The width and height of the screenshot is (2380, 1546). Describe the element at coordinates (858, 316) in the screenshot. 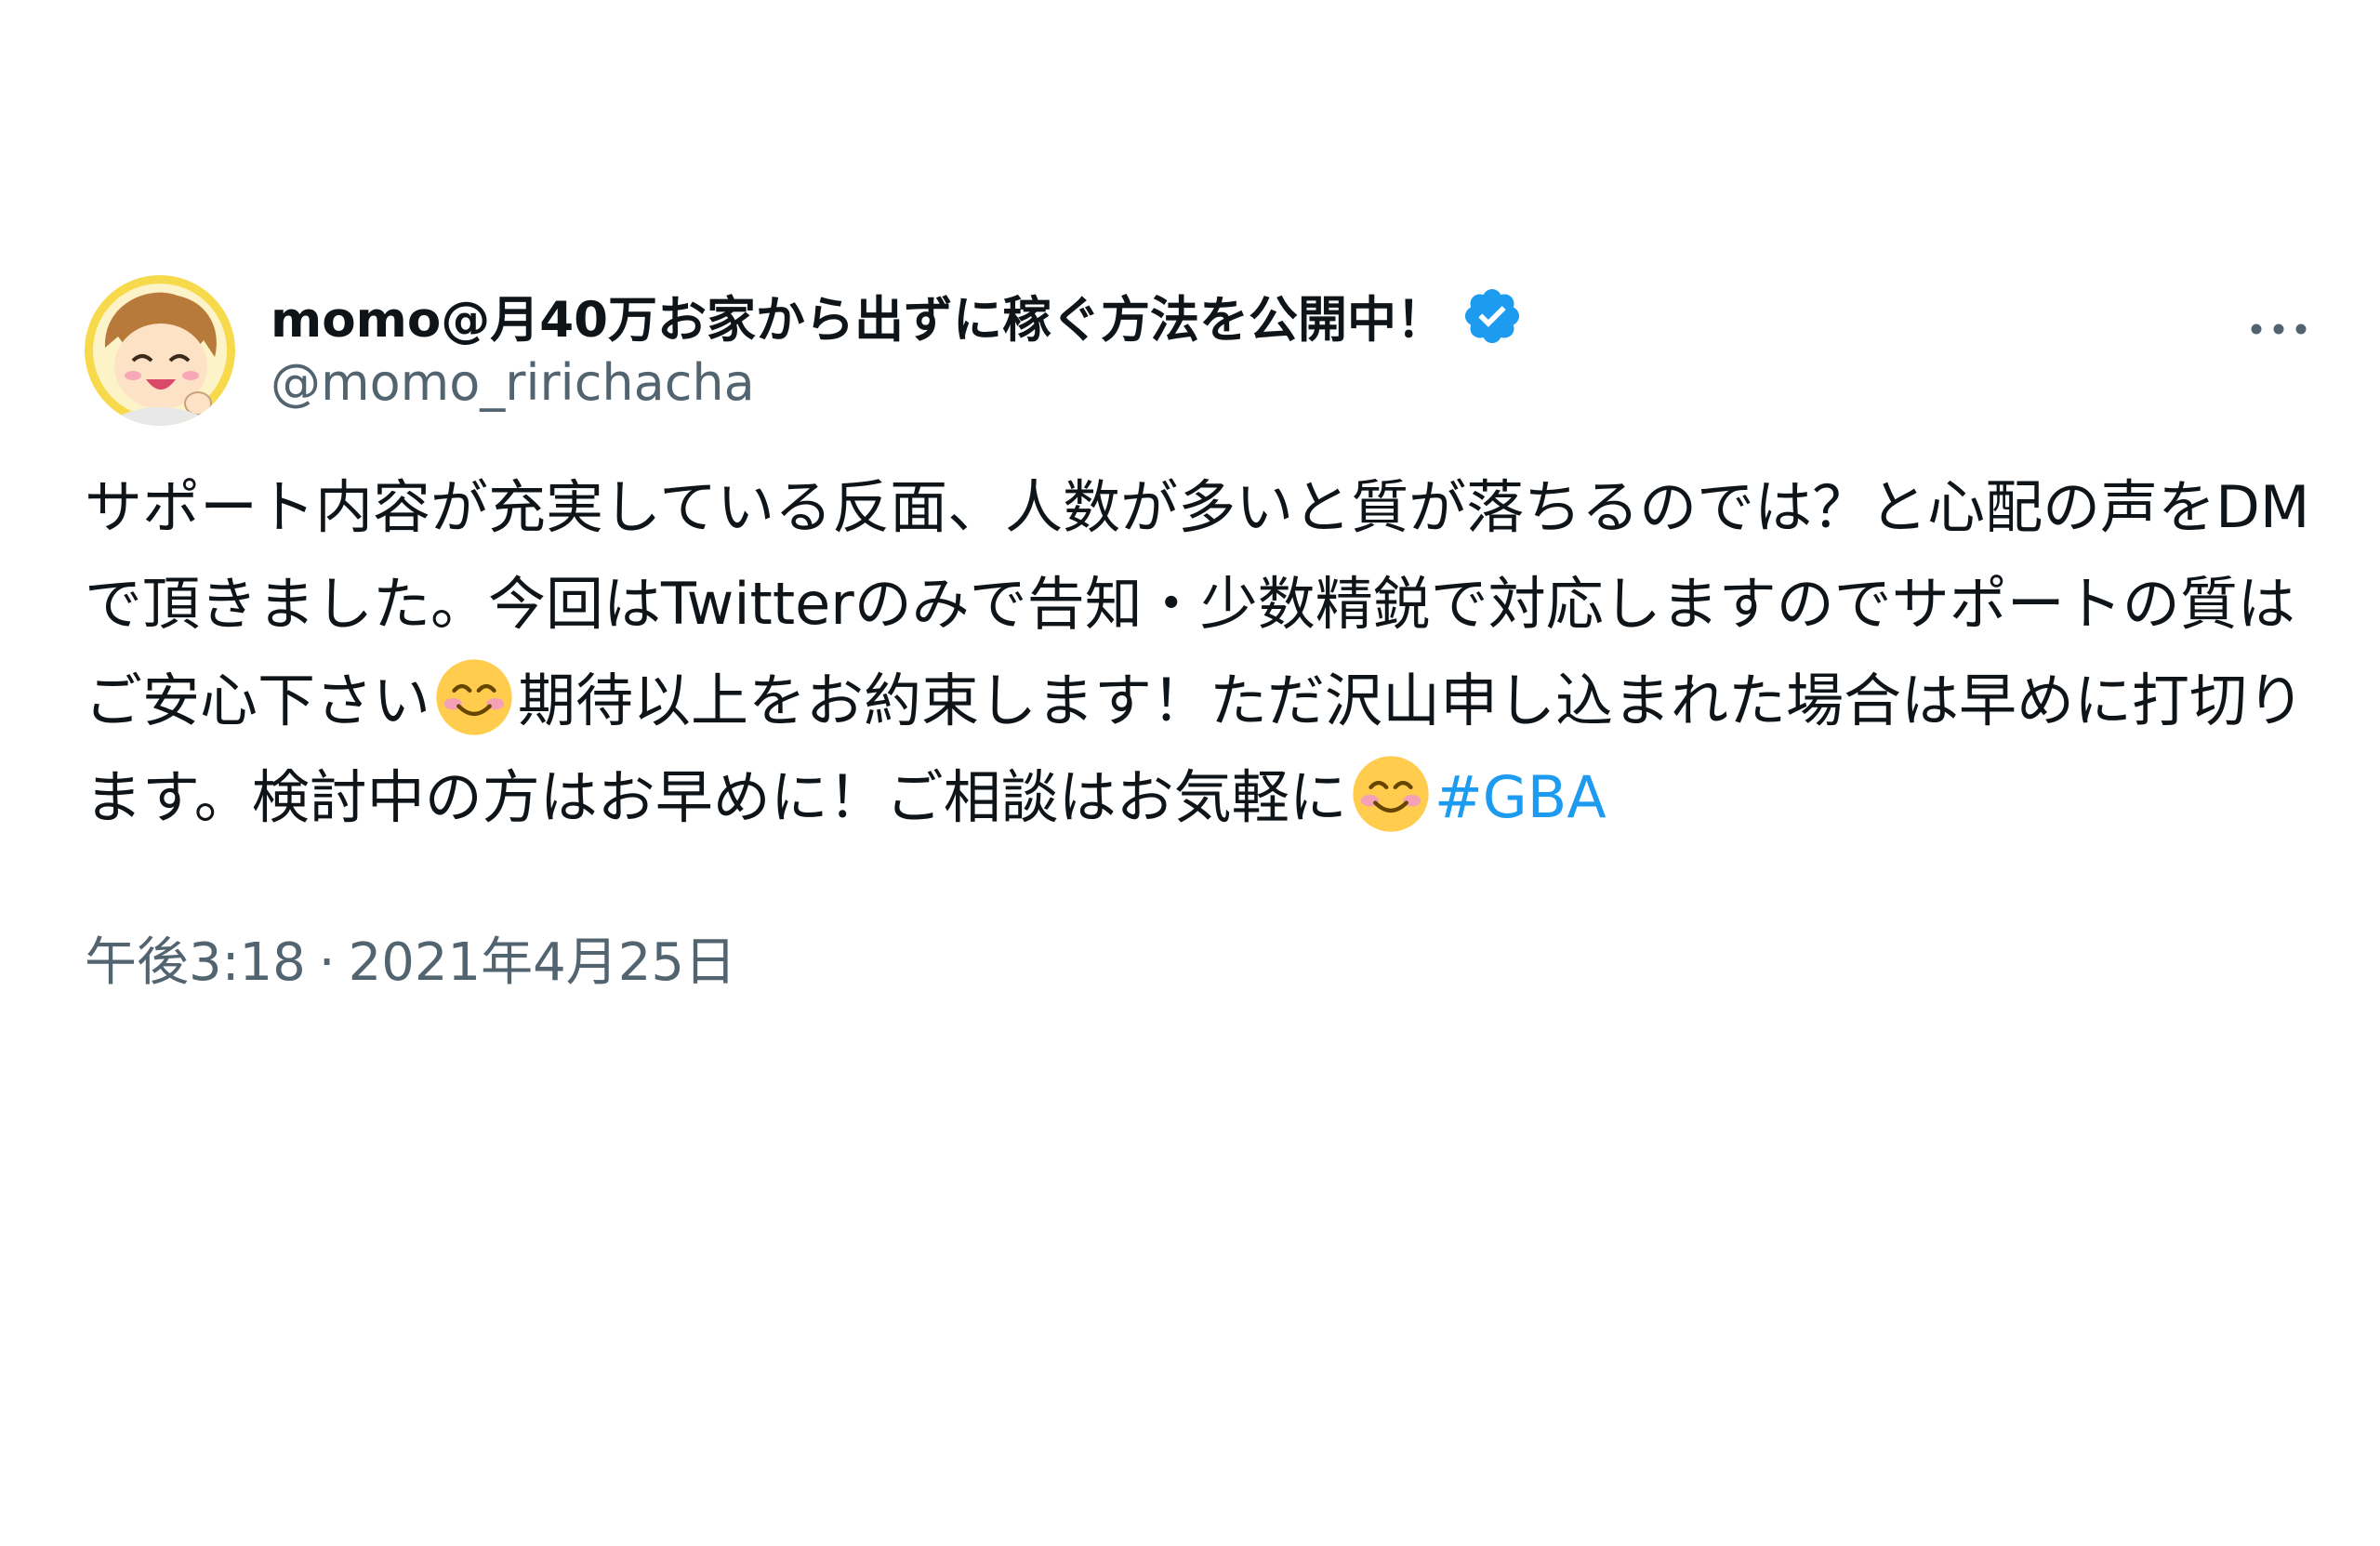

I see `display-name: momo@月40万お家から出ずに稼ぐ方法を公開中！` at that location.